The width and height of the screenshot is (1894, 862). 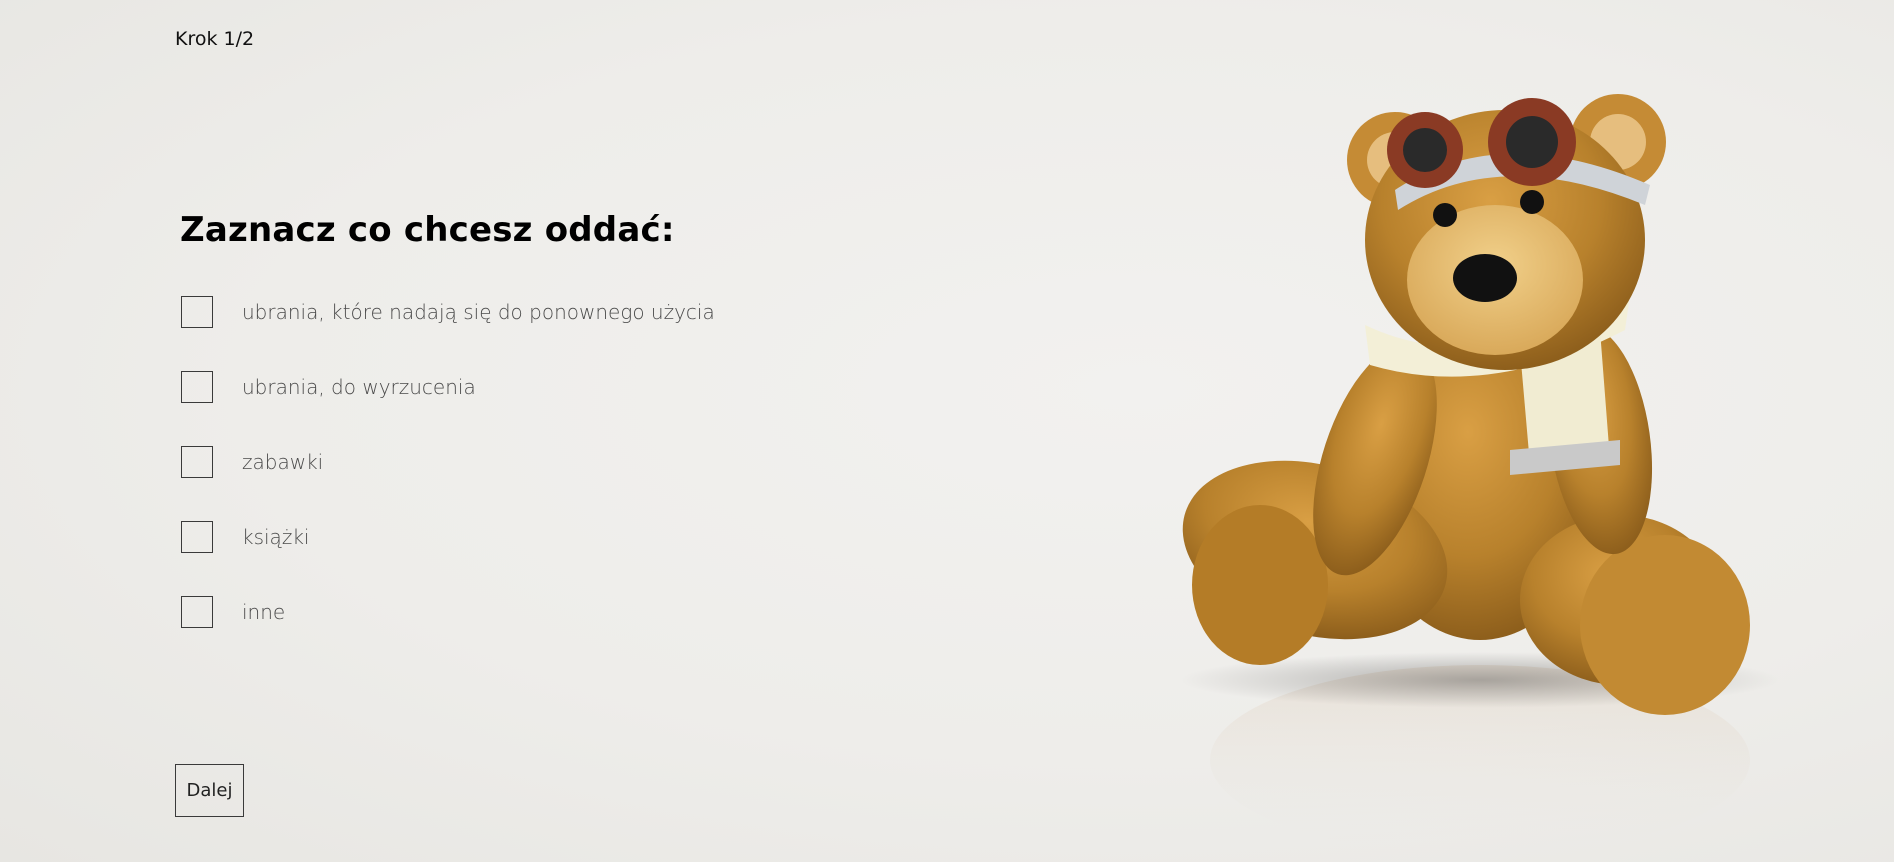 What do you see at coordinates (197, 462) in the screenshot?
I see `checkbox-toys` at bounding box center [197, 462].